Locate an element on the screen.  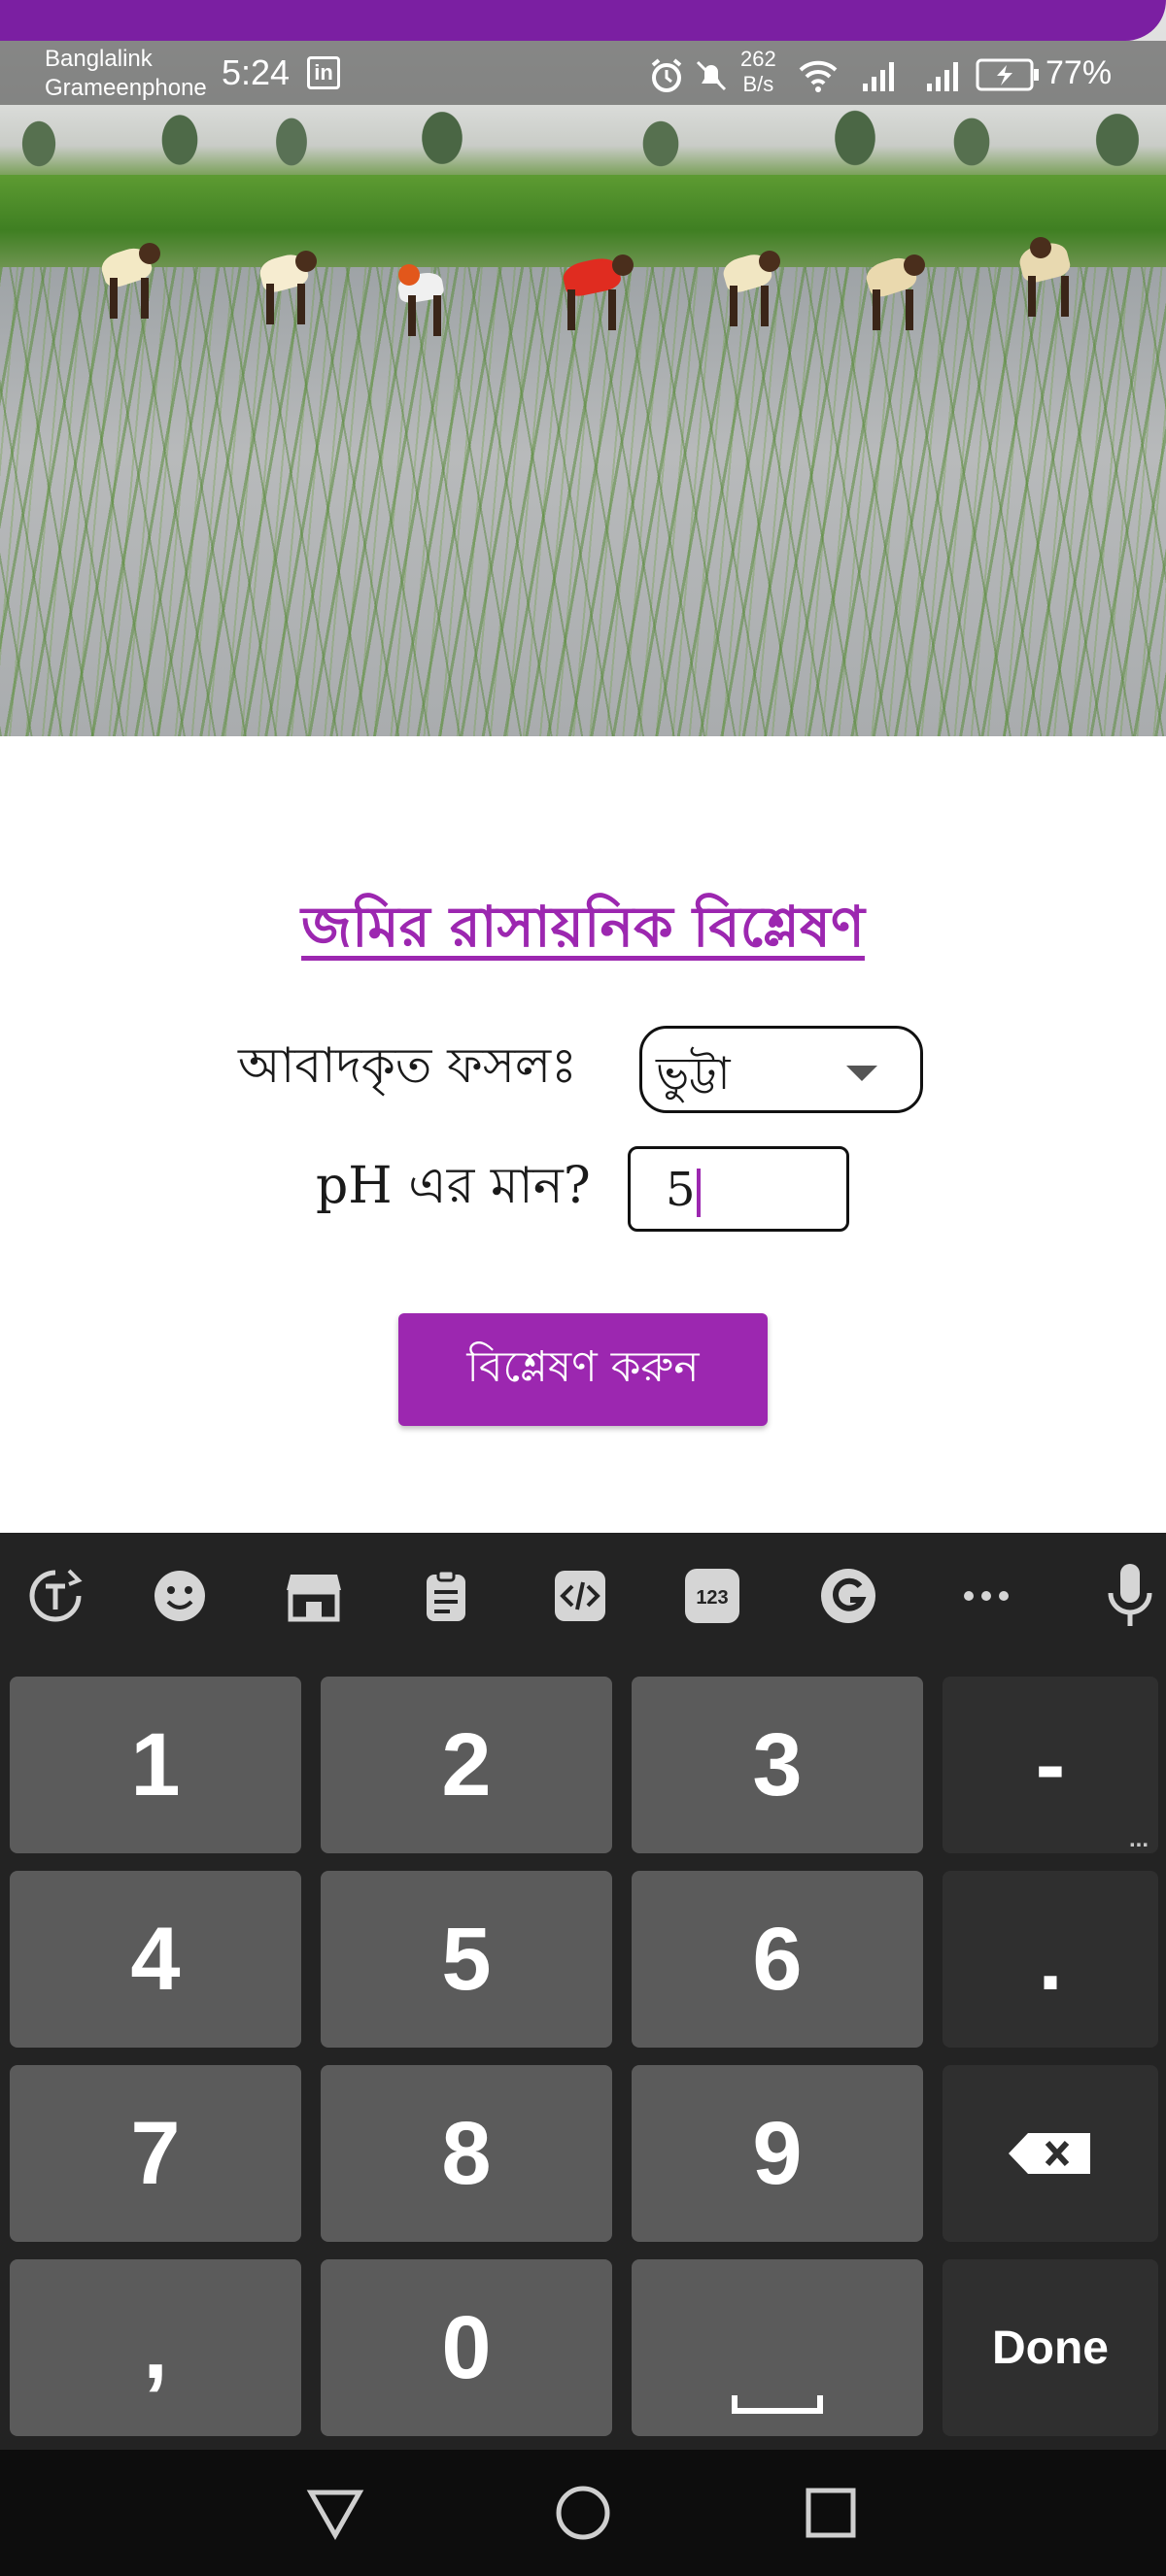
key-5: 5 is located at coordinates (466, 1959).